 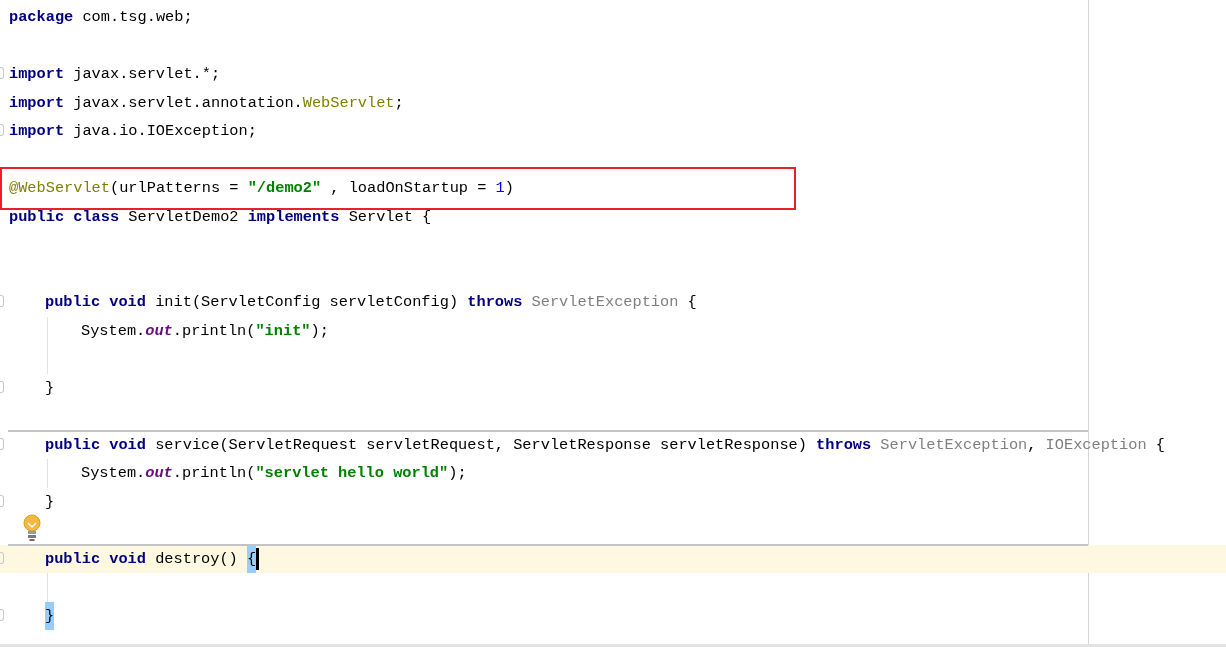 I want to click on matched-brace: }, so click(x=50, y=615).